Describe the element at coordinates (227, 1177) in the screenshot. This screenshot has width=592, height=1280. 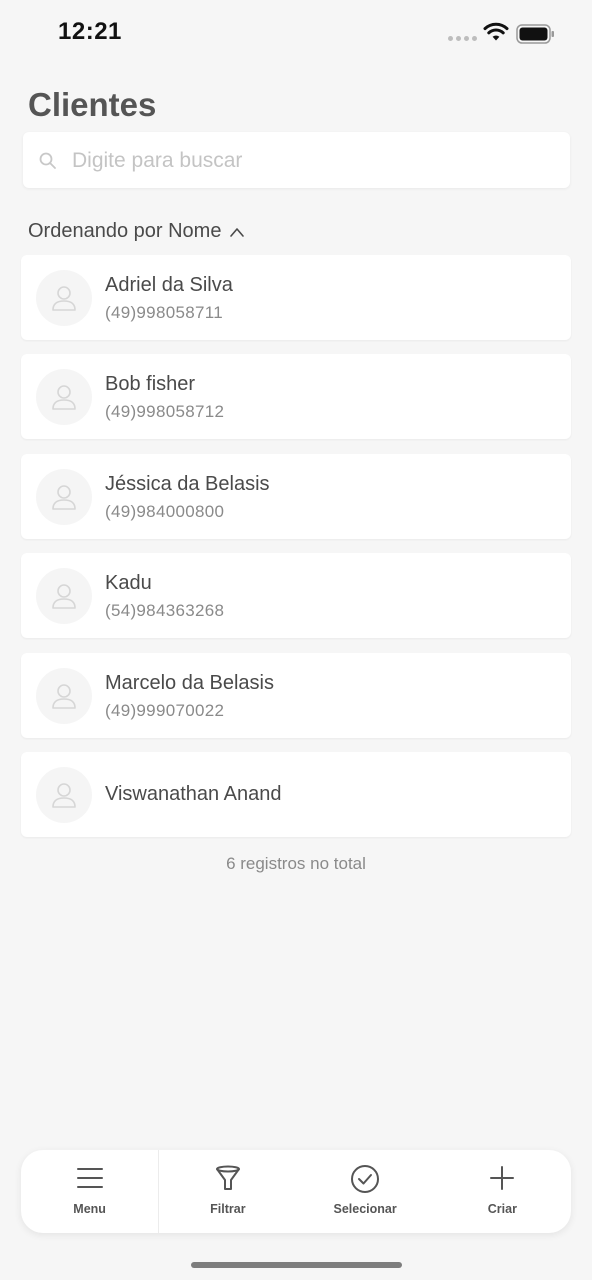
I see `filter-icon` at that location.